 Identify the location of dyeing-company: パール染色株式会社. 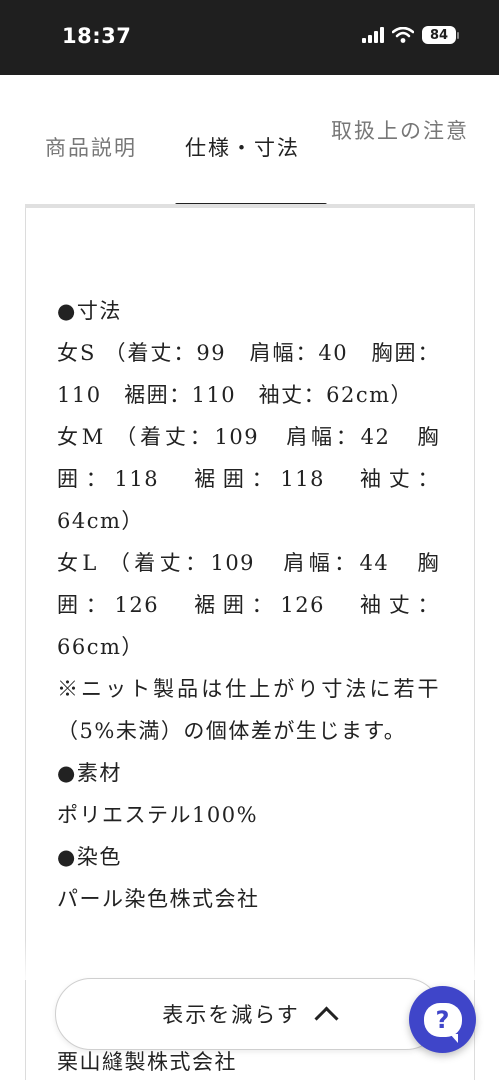
(158, 899).